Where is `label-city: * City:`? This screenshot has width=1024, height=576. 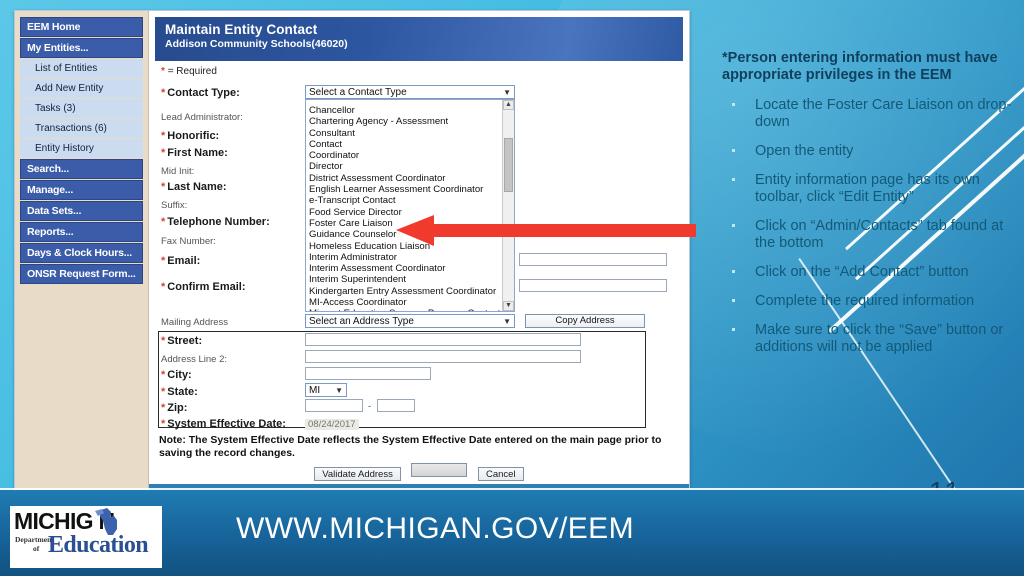 label-city: * City: is located at coordinates (176, 375).